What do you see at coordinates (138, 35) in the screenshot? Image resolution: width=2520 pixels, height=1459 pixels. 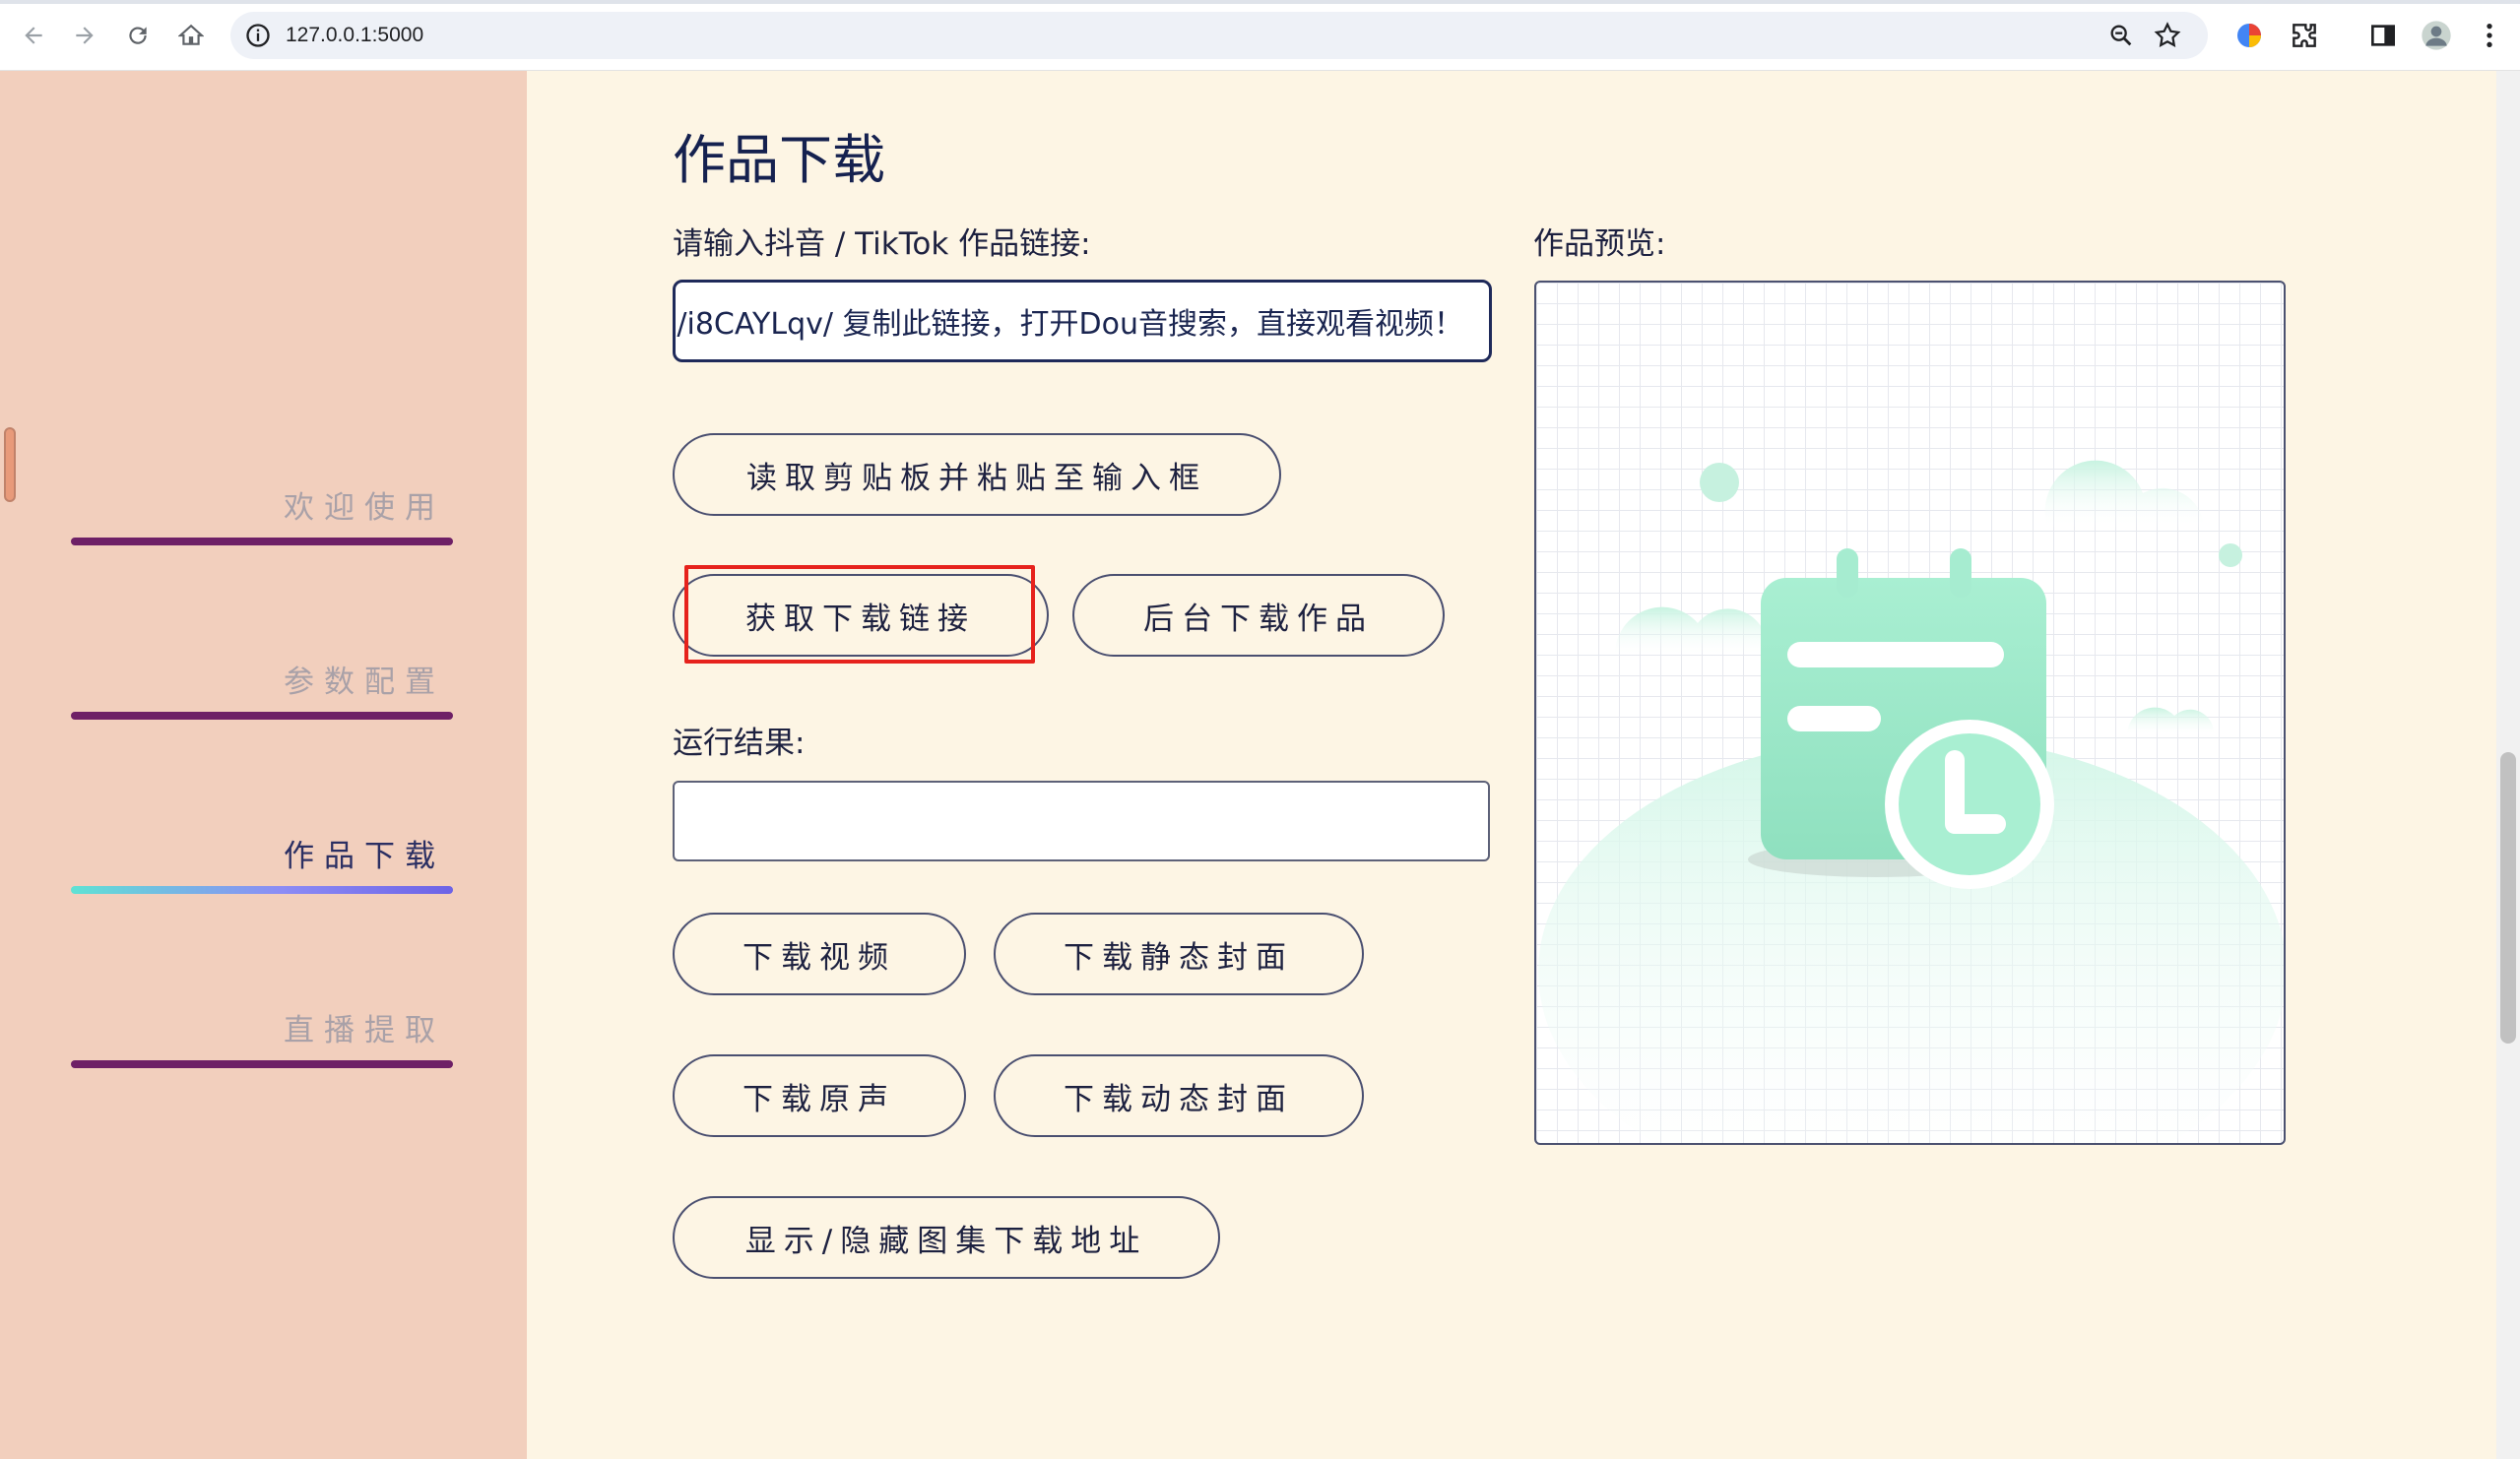 I see `reload-icon` at bounding box center [138, 35].